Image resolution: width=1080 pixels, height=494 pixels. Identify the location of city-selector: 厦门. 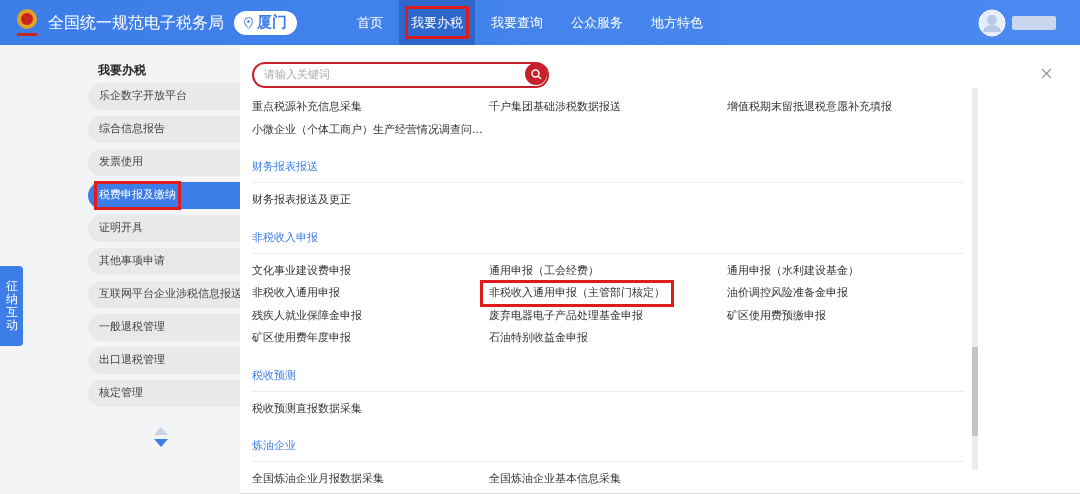
(265, 22).